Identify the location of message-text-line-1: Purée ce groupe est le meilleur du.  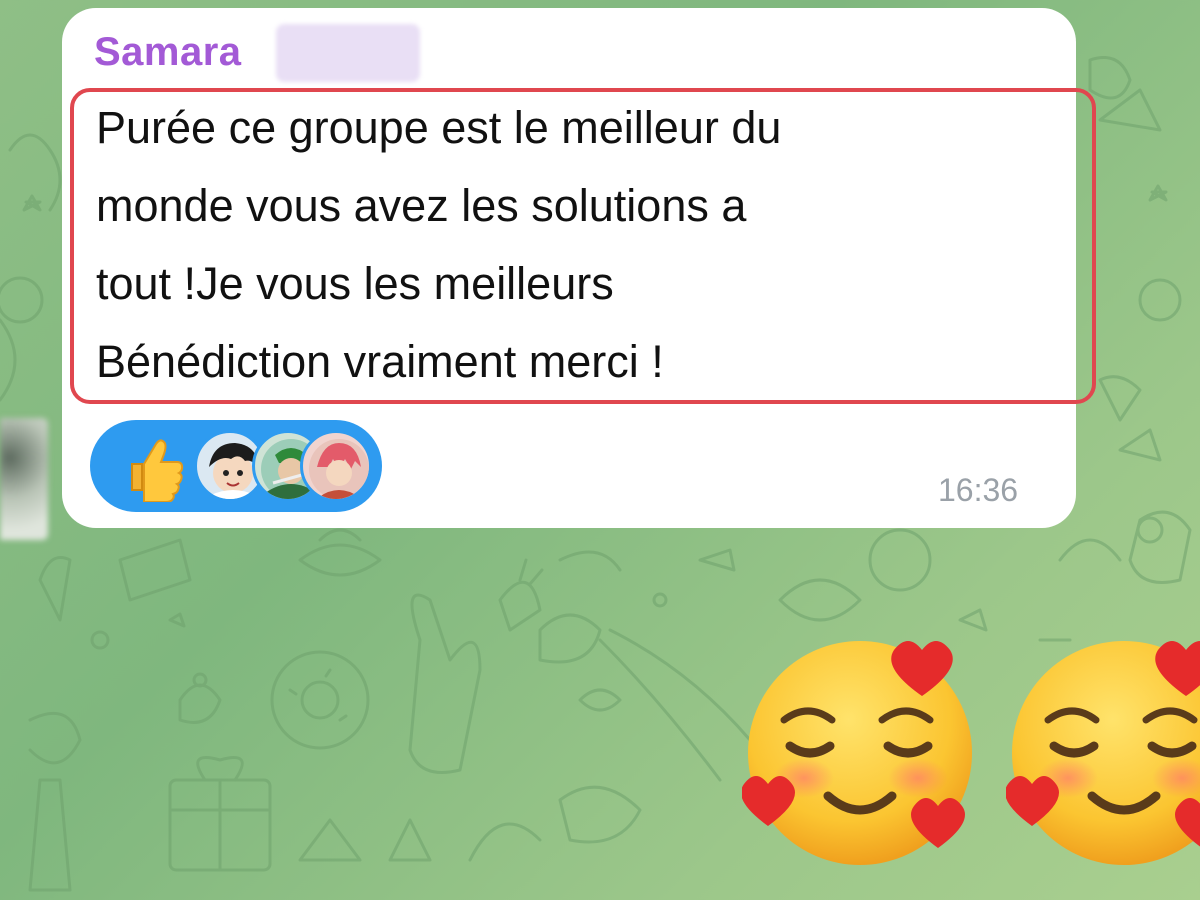
(439, 127).